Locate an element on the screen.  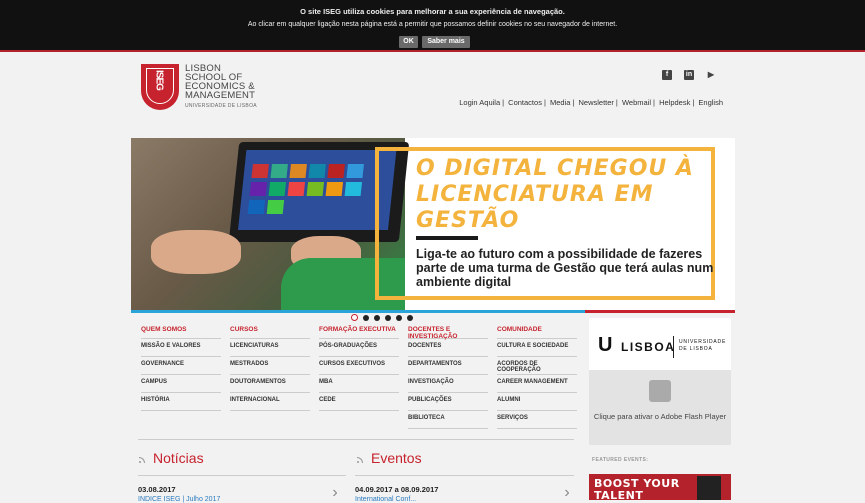
link-helpdesk: Helpdesk is located at coordinates (674, 102).